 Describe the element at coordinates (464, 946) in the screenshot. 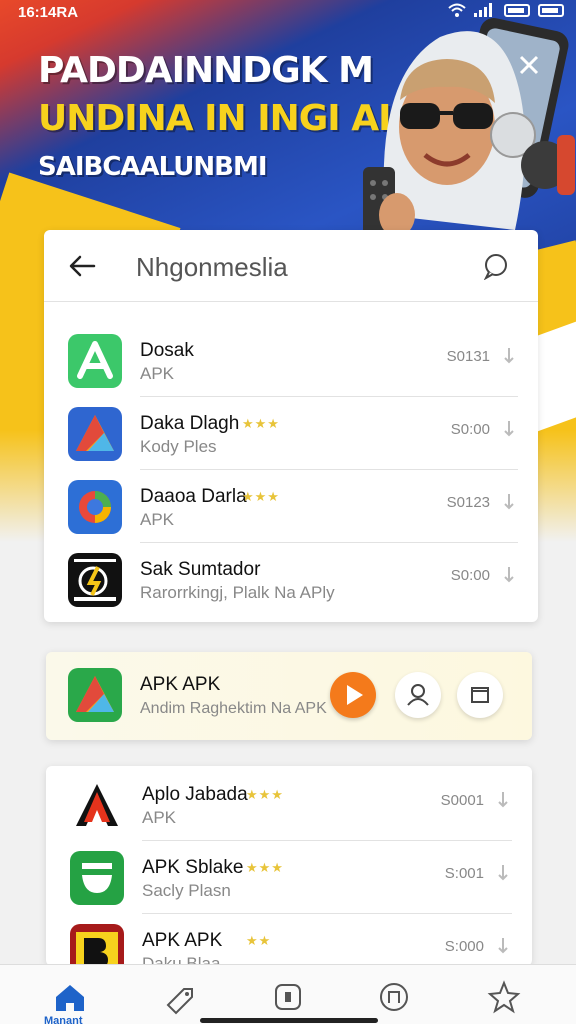

I see `app-size: S:000` at that location.